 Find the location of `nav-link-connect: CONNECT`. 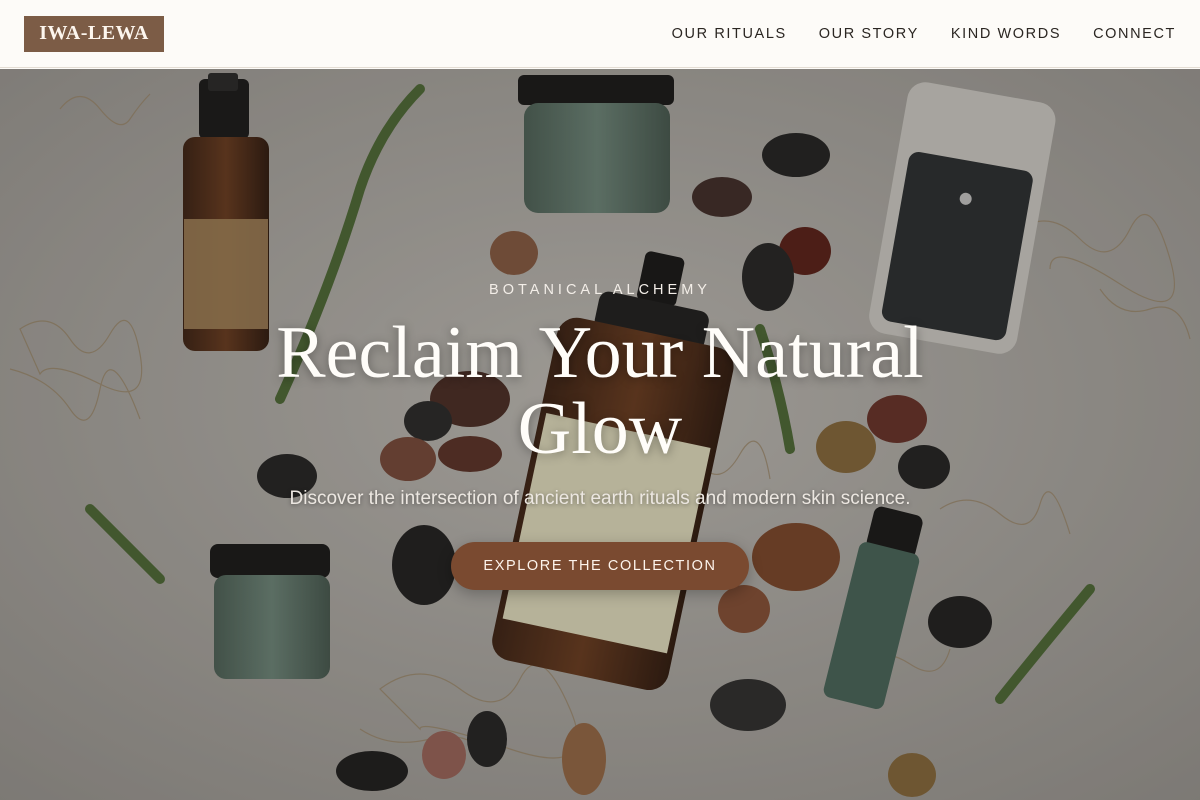

nav-link-connect: CONNECT is located at coordinates (1134, 34).